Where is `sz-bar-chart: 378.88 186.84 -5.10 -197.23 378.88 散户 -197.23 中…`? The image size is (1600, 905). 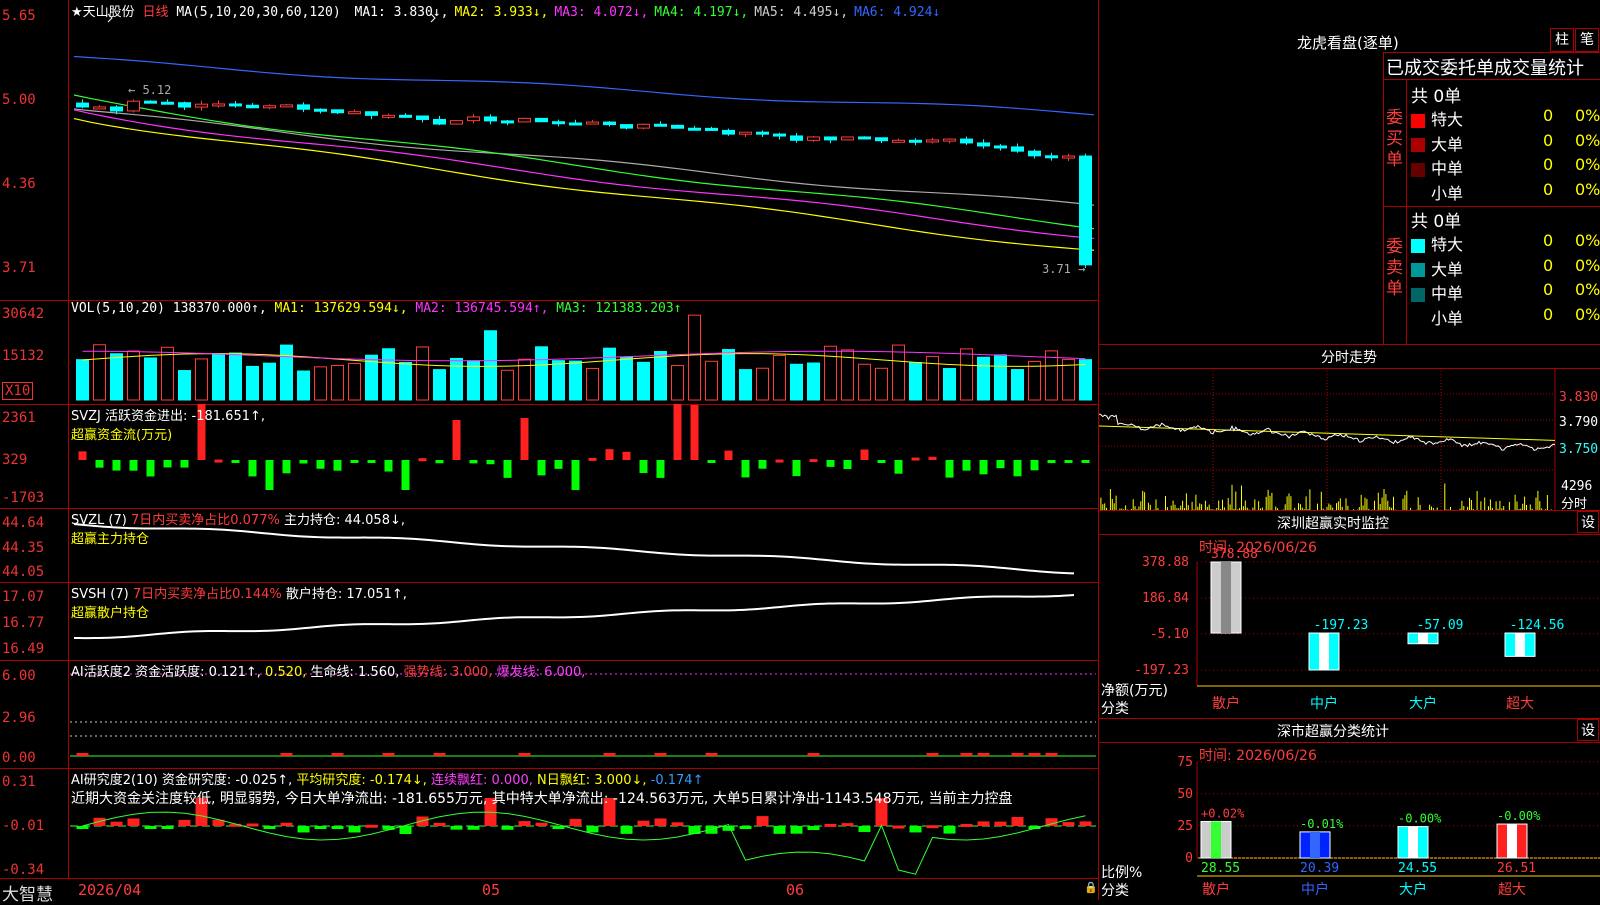 sz-bar-chart: 378.88 186.84 -5.10 -197.23 378.88 散户 -197.23 中… is located at coordinates (1367, 629).